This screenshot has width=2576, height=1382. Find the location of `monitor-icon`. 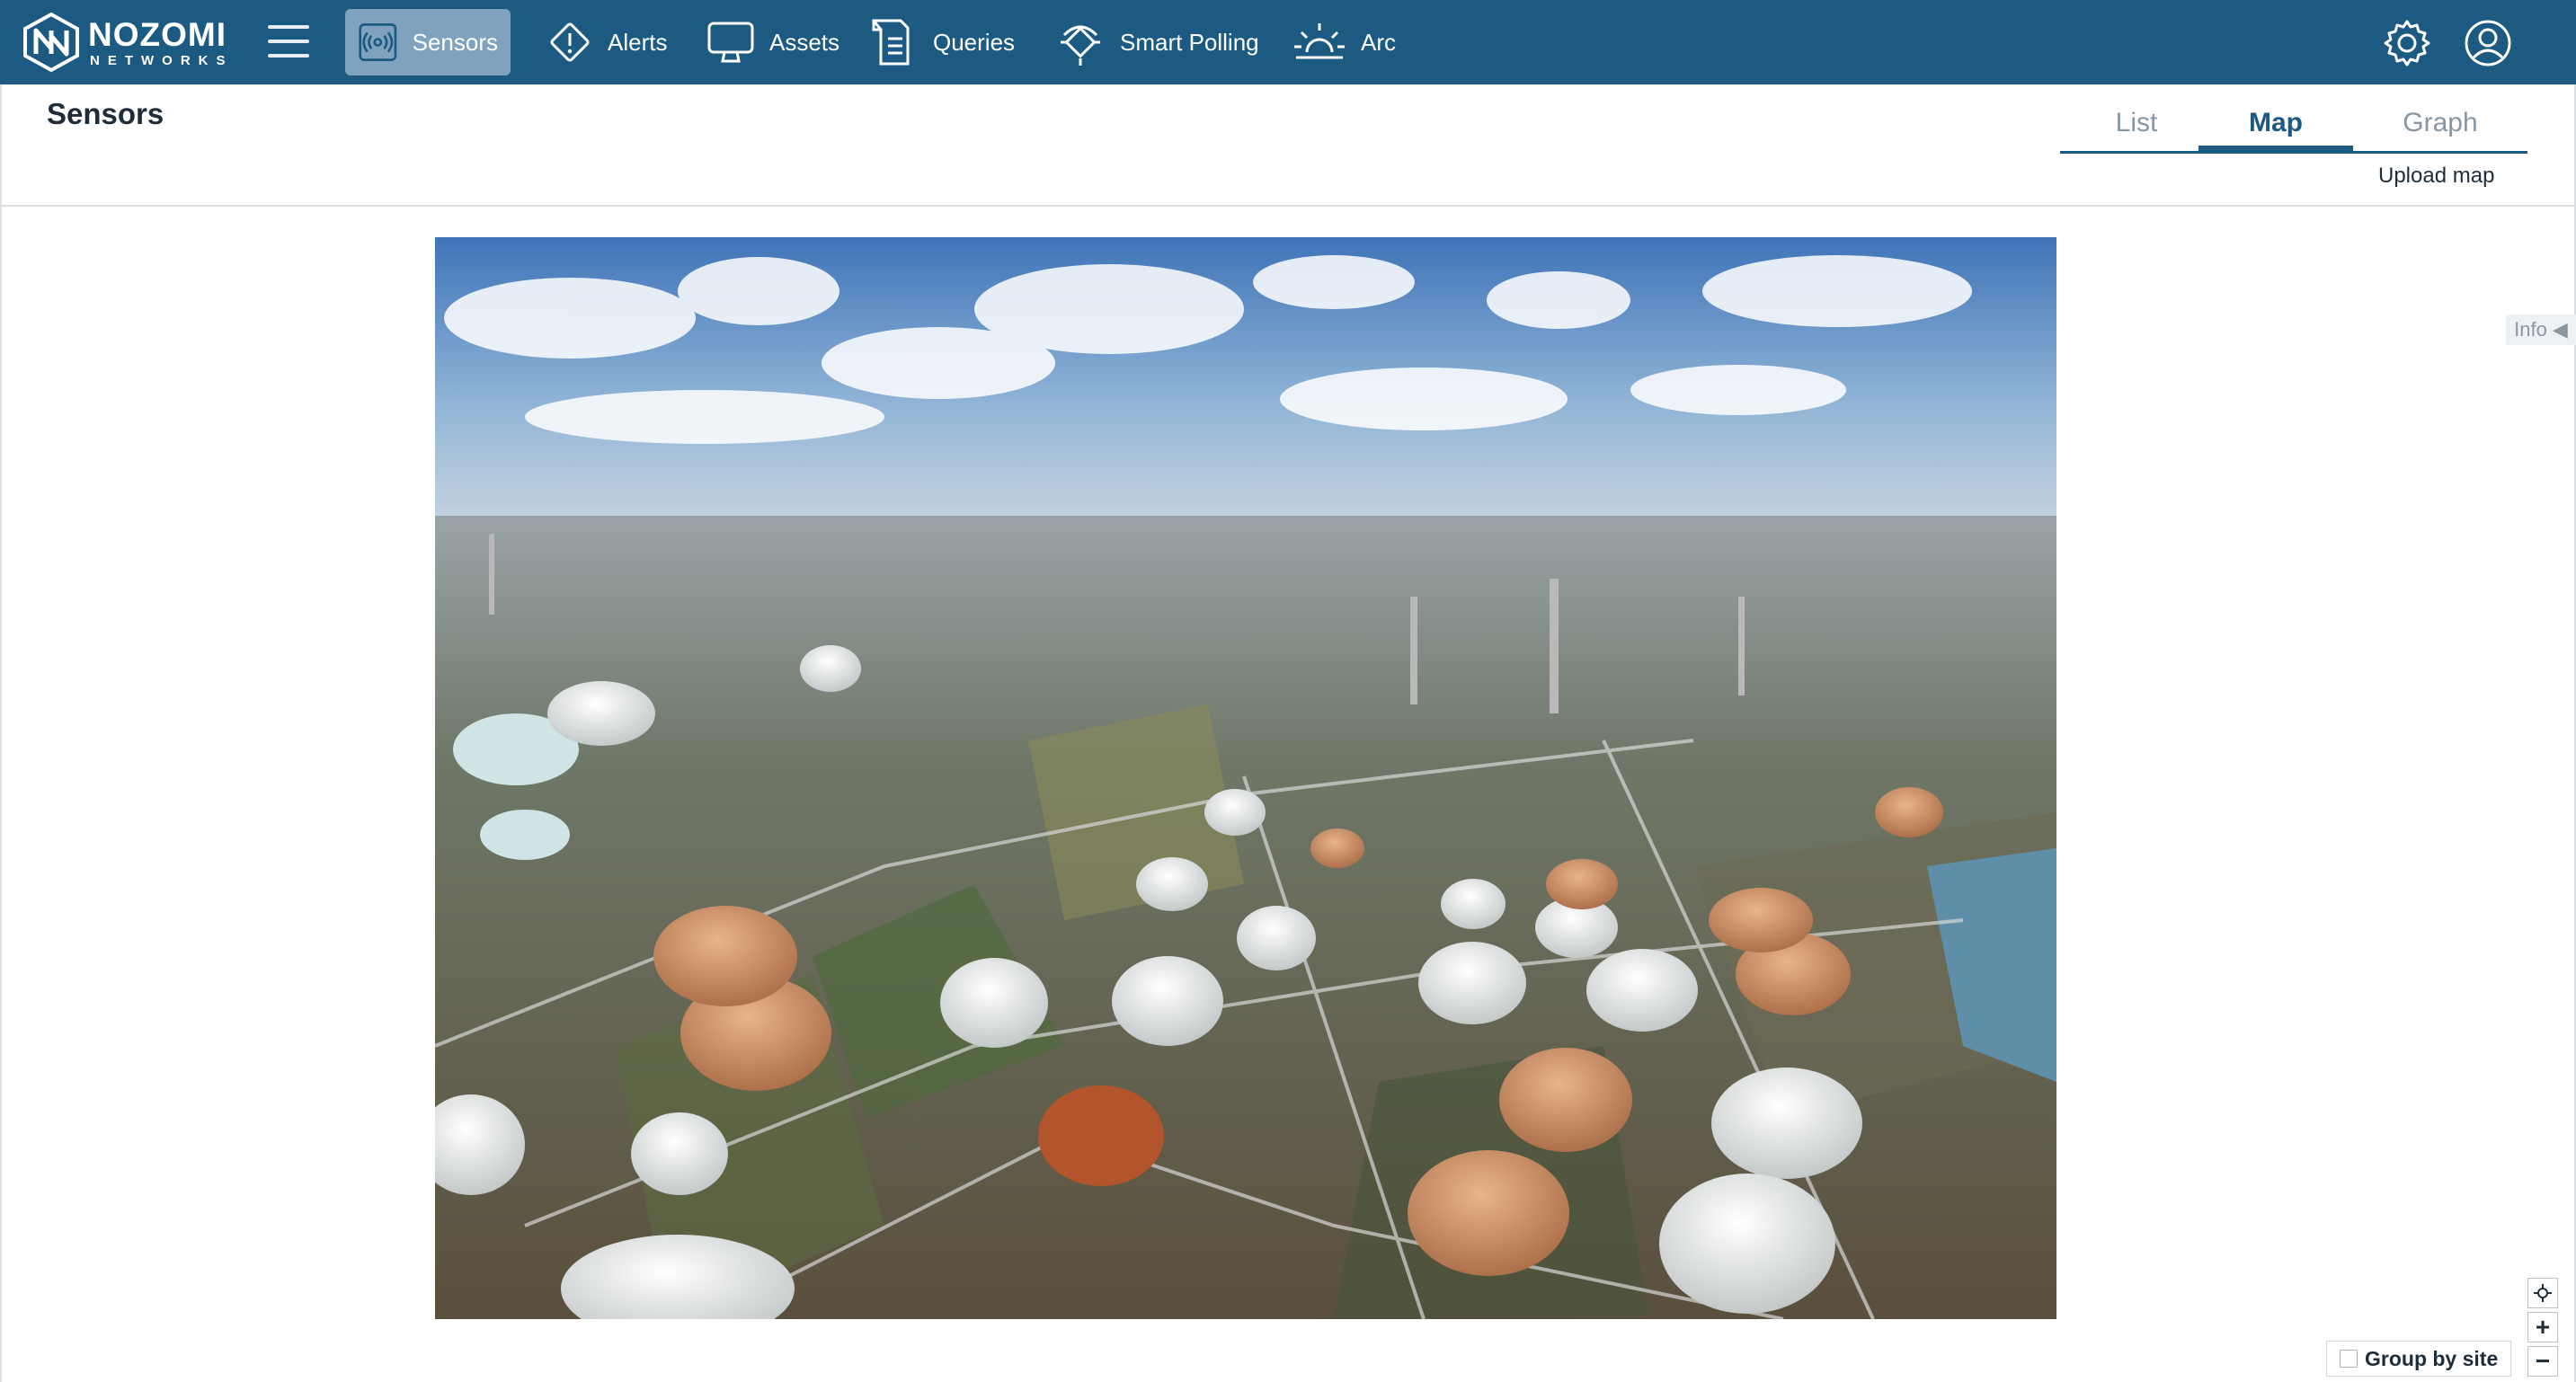

monitor-icon is located at coordinates (730, 42).